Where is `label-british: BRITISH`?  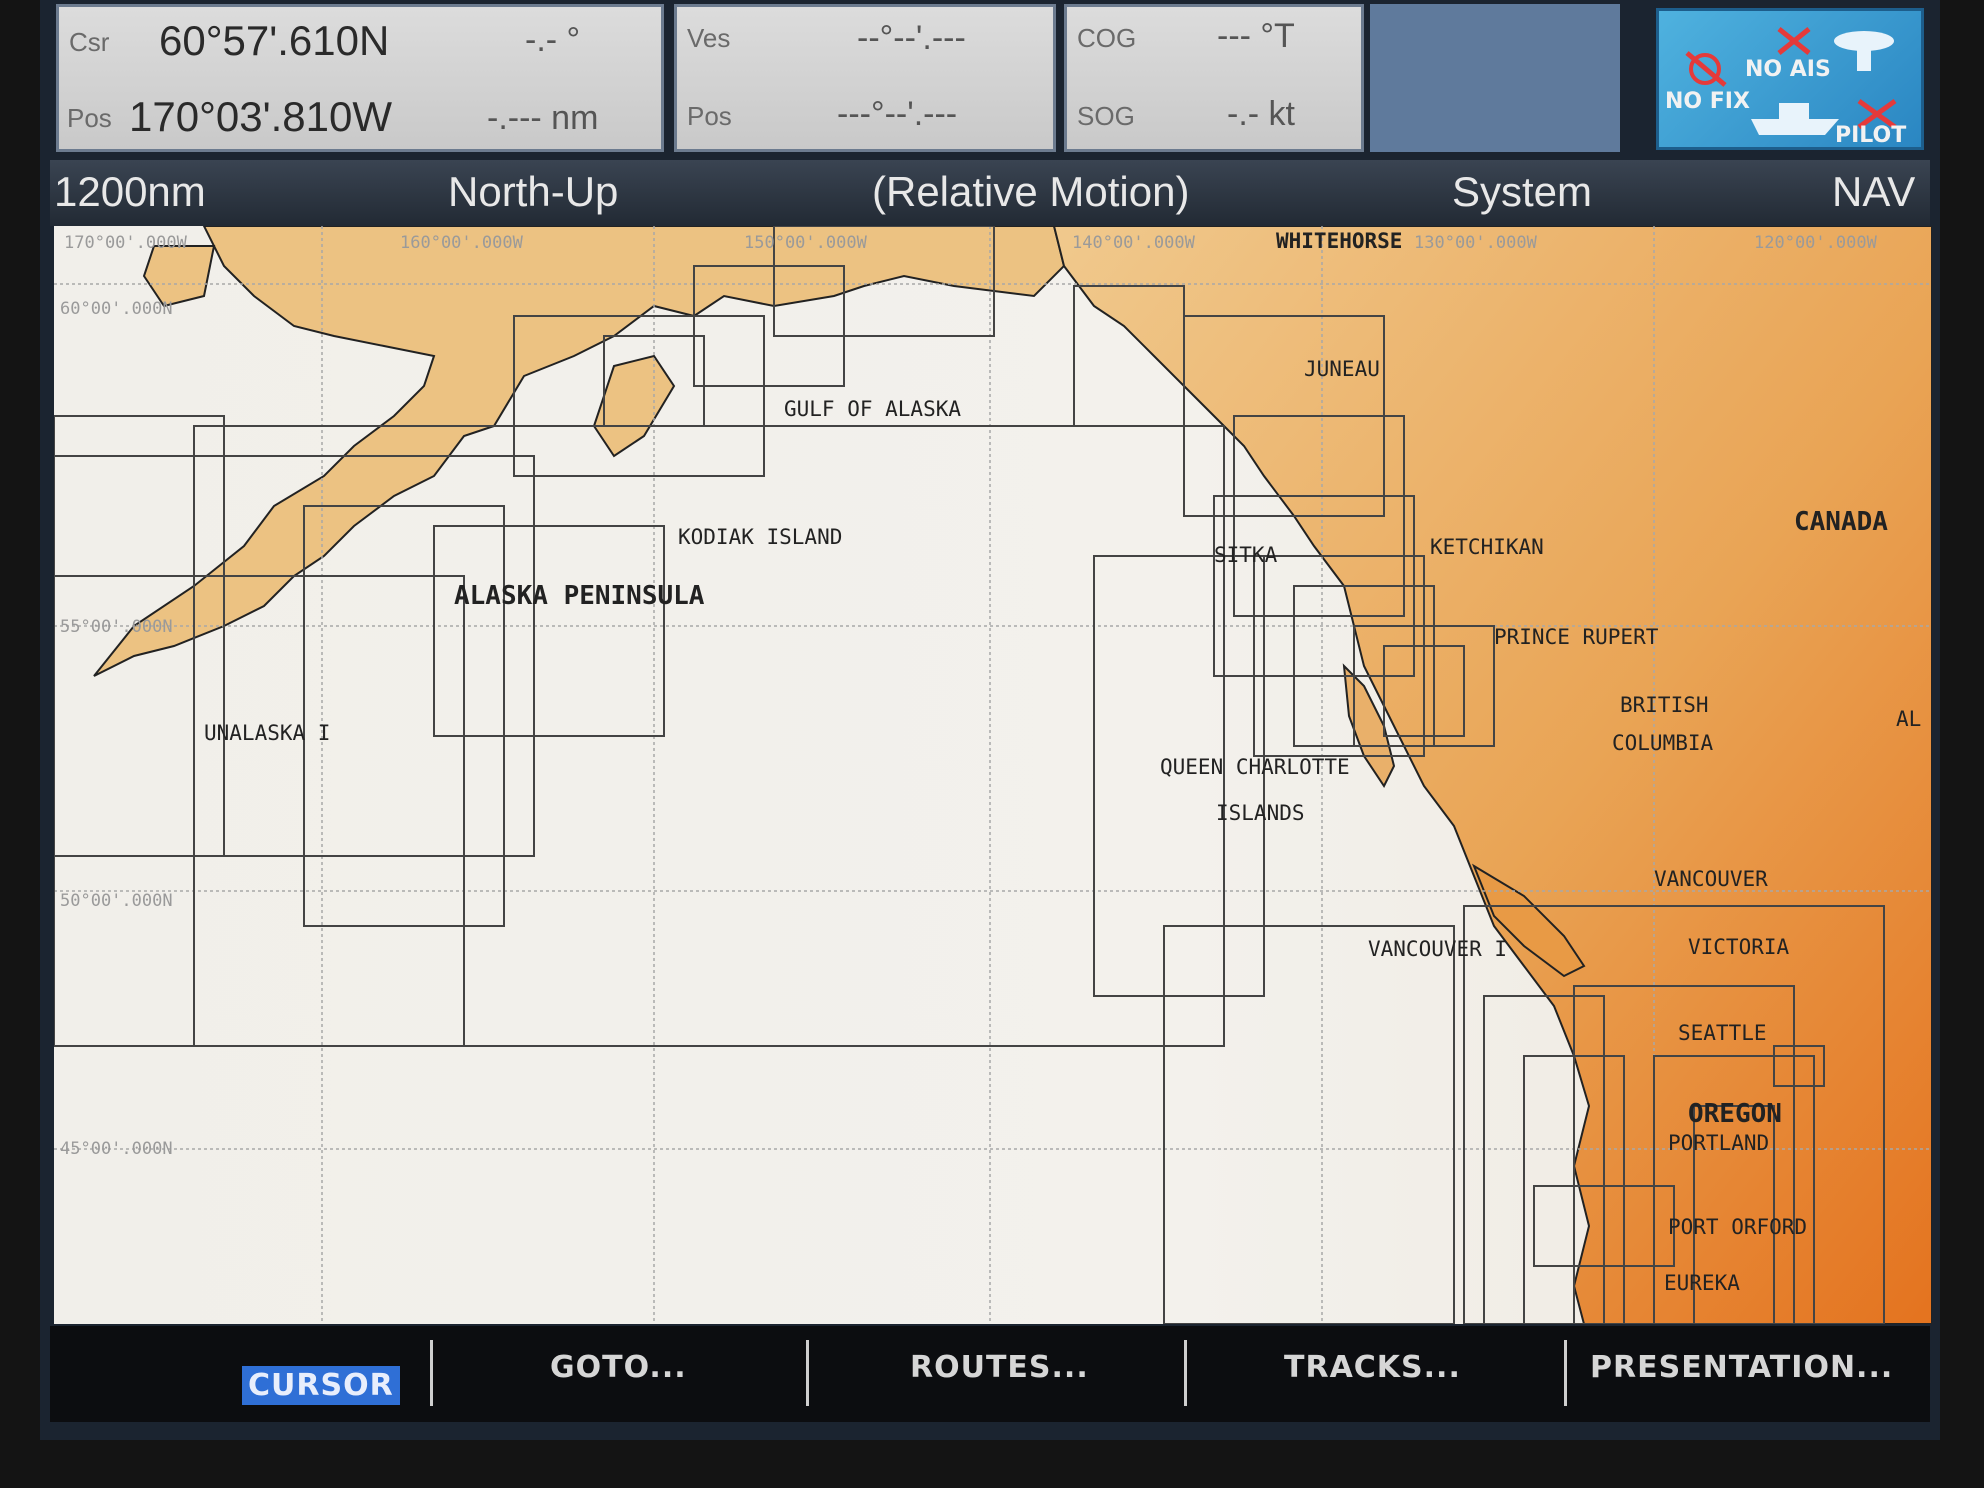 label-british: BRITISH is located at coordinates (1664, 705).